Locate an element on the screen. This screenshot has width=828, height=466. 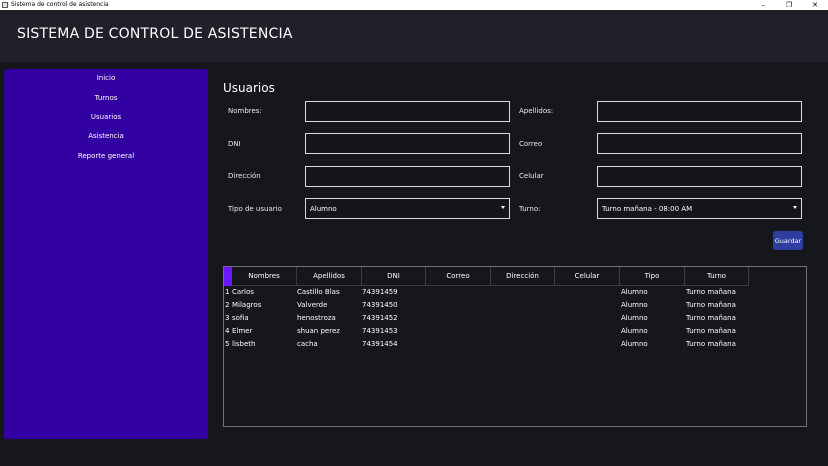
table-cell: lisbeth is located at coordinates (243, 344).